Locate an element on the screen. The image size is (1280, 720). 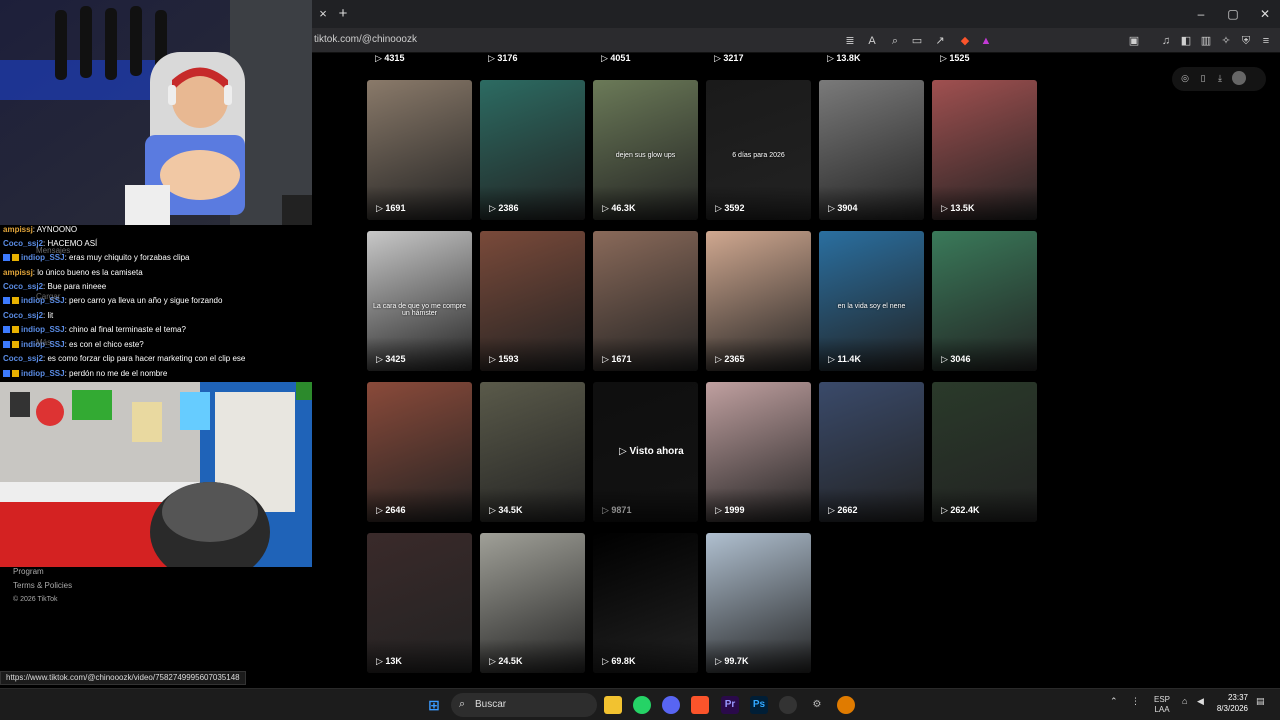
footer-link-program: Program is located at coordinates (42, 572).